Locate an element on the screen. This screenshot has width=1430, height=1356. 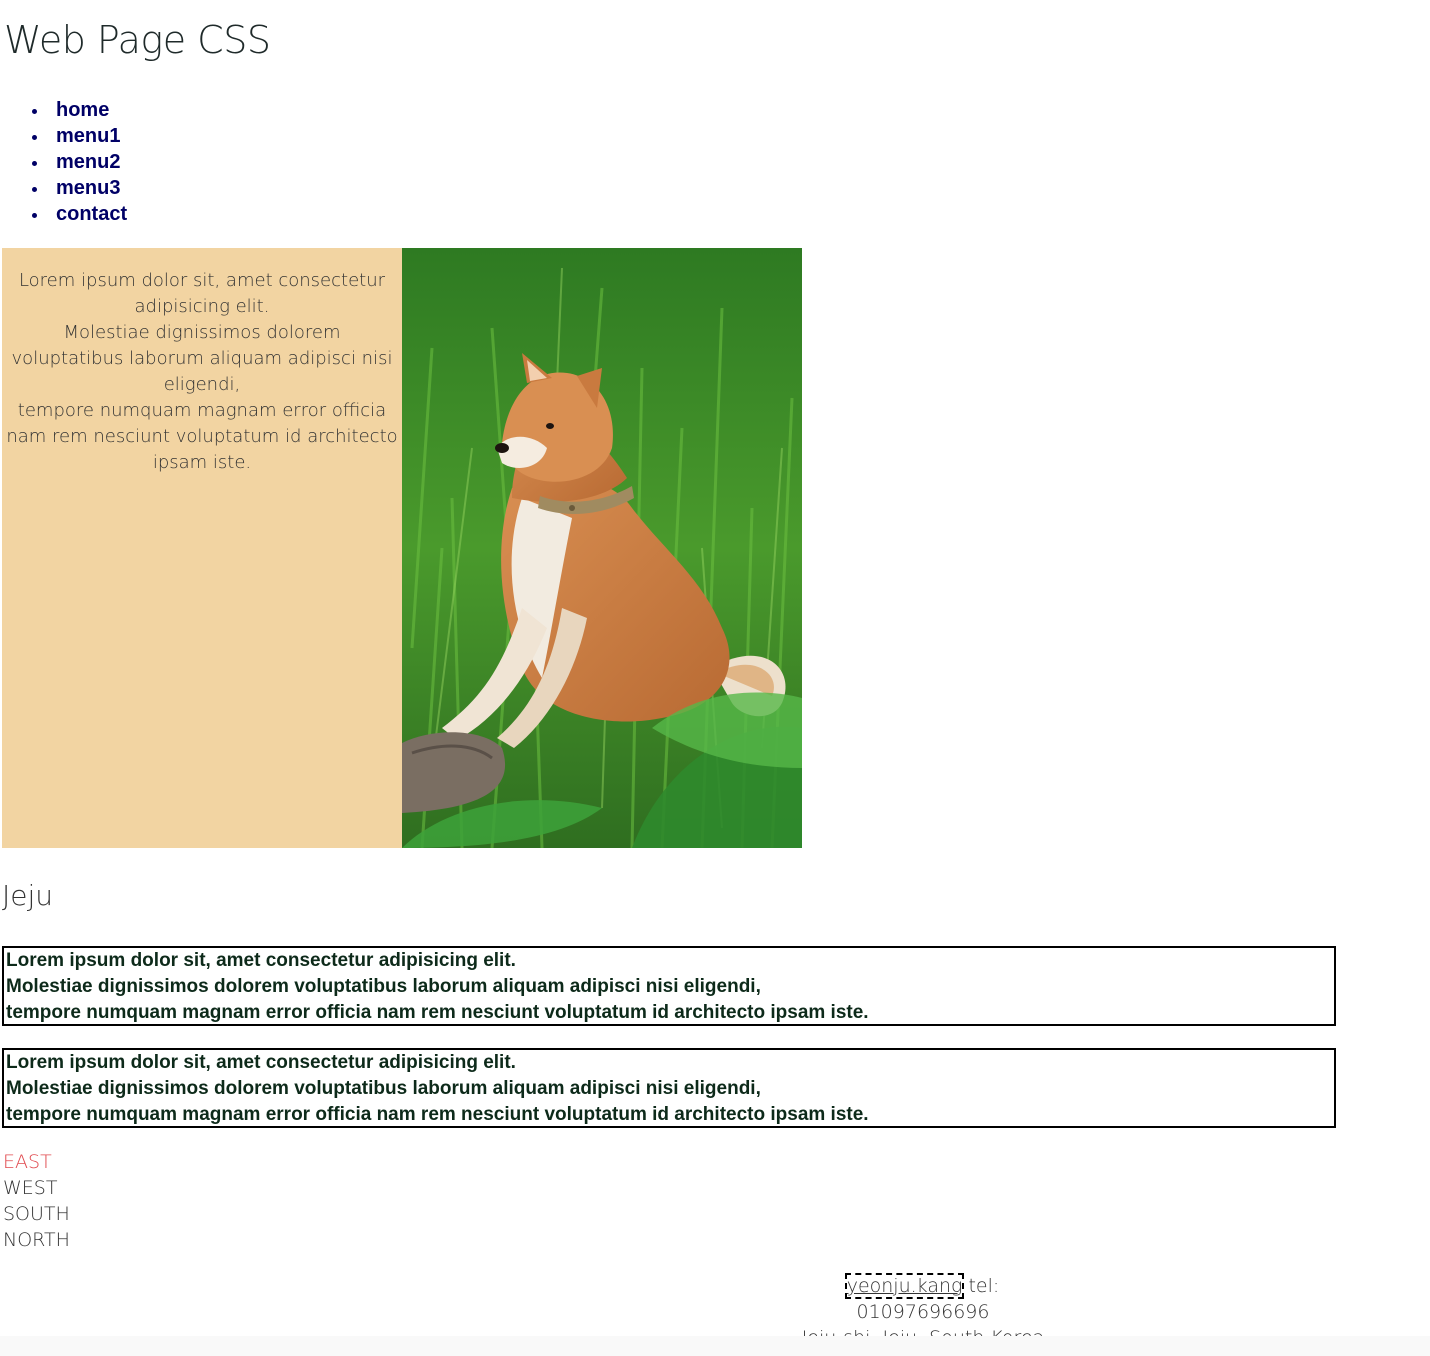
nav-item-menu2: menu2 is located at coordinates (79, 162).